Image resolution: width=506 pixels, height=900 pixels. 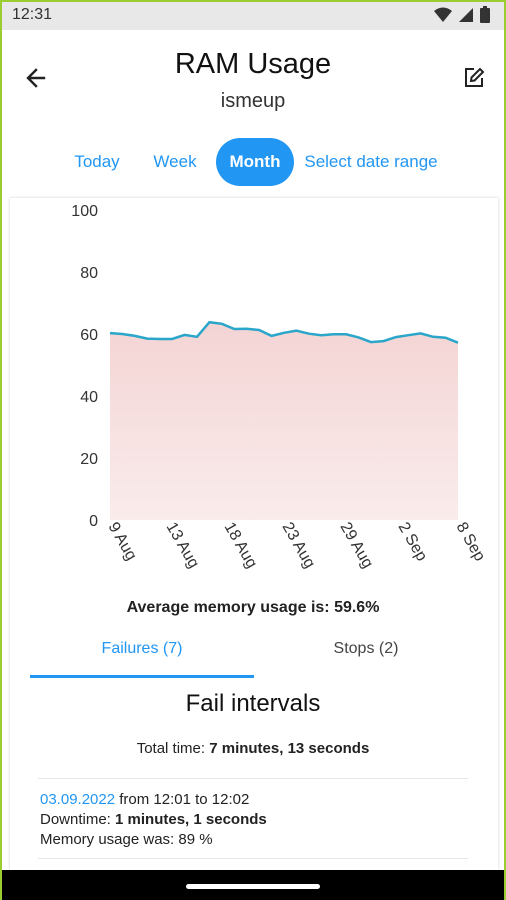 What do you see at coordinates (32, 14) in the screenshot?
I see `status-time: 12:31` at bounding box center [32, 14].